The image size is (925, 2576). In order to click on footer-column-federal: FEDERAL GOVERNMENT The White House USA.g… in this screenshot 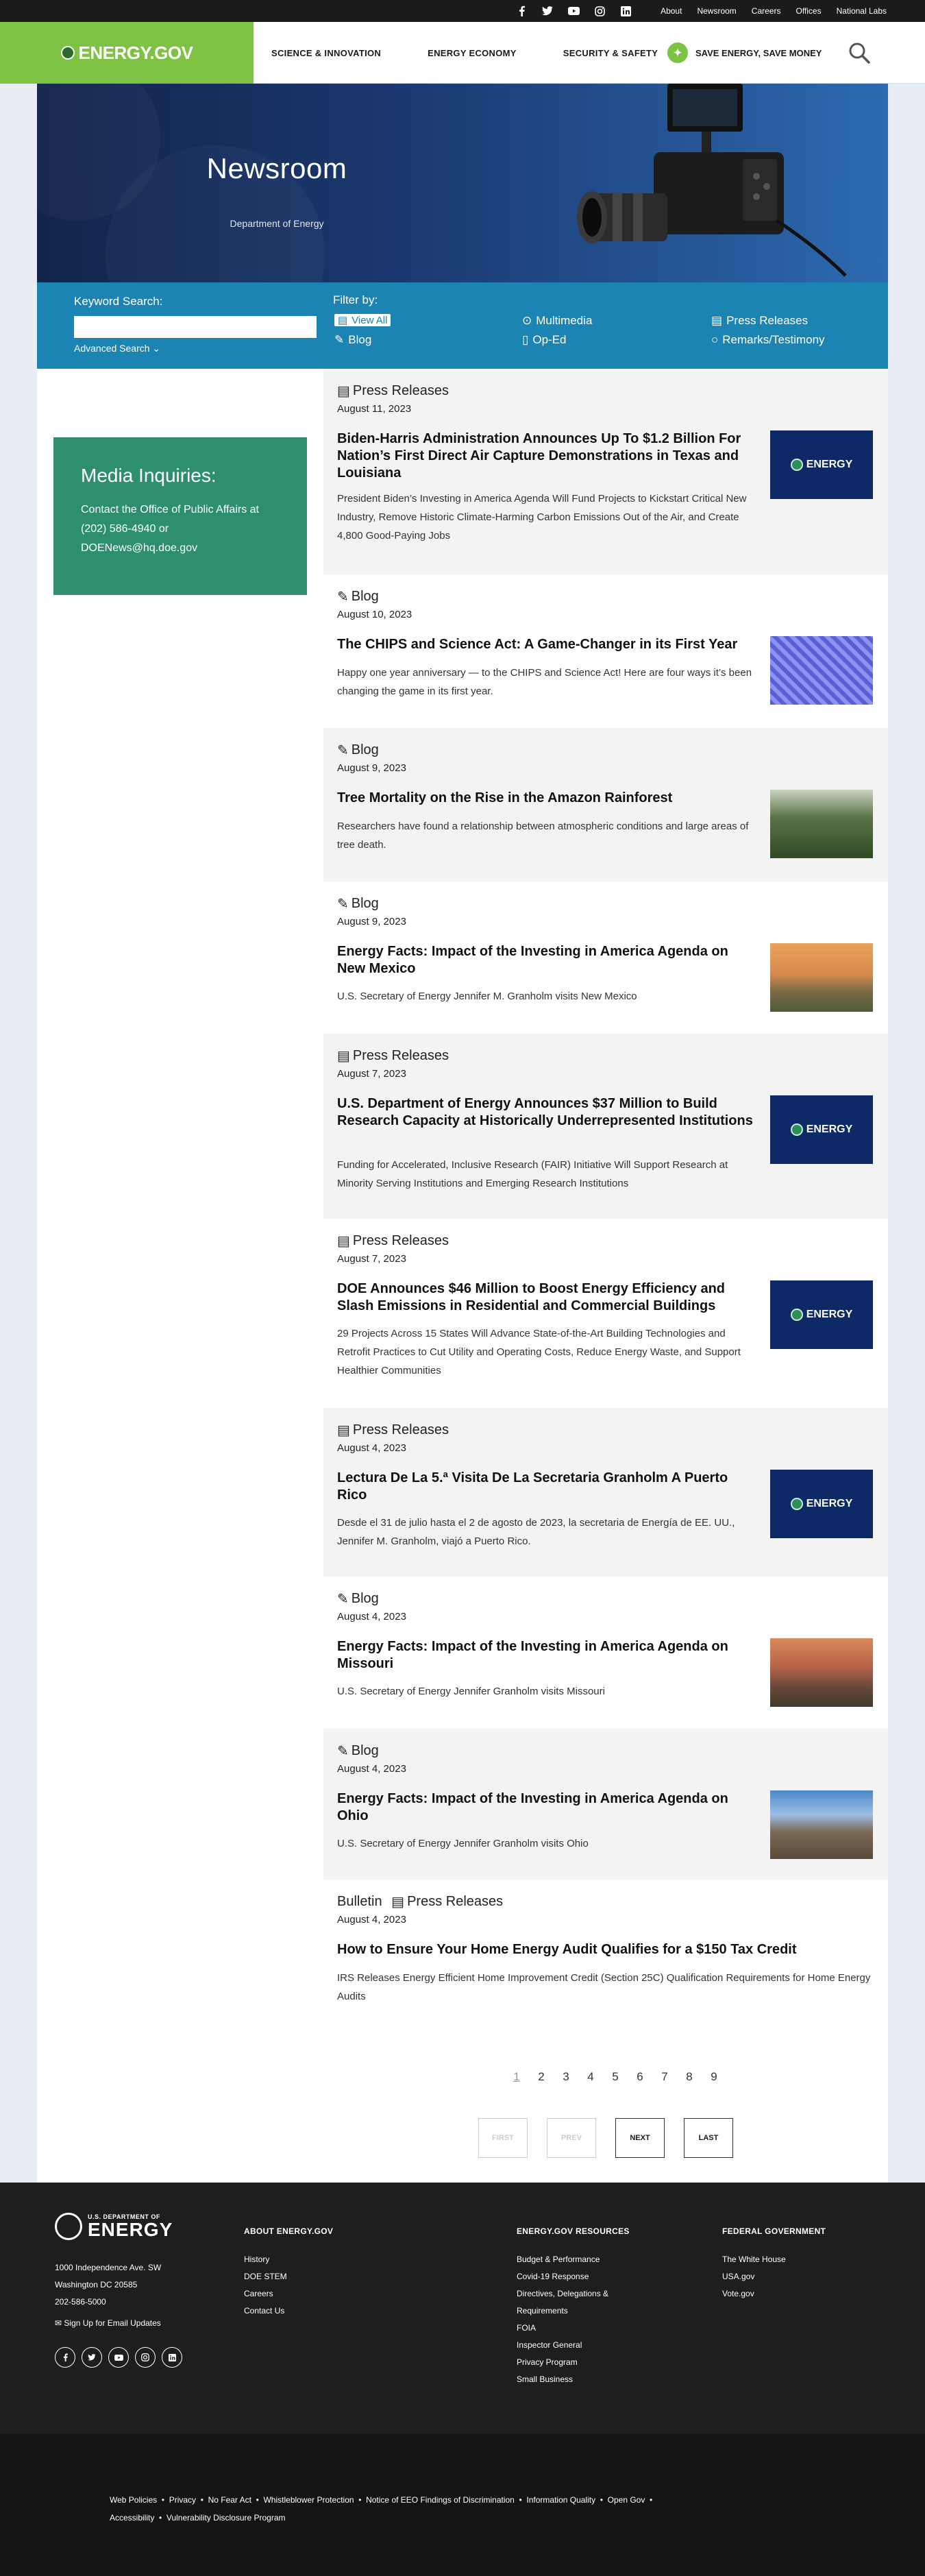, I will do `click(774, 2264)`.